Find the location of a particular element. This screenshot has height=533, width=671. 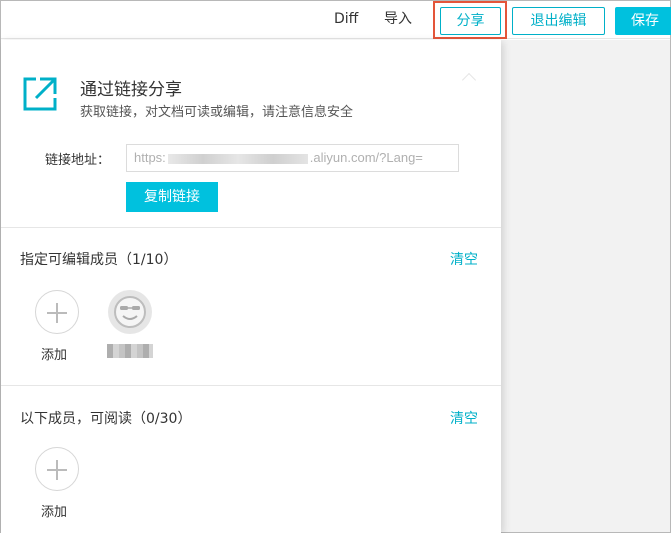

link-value-prefix: https: is located at coordinates (150, 157).